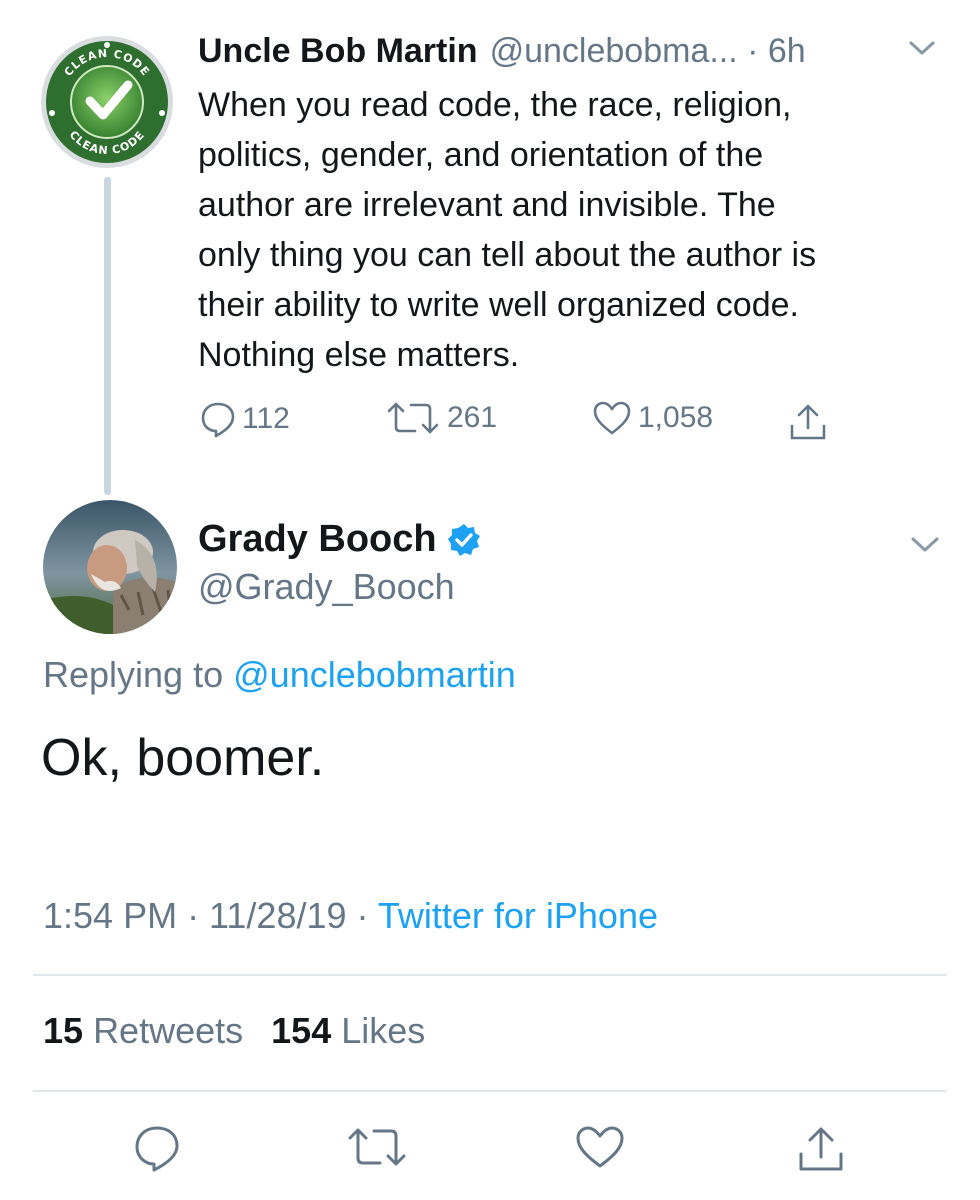  Describe the element at coordinates (210, 915) in the screenshot. I see `tweet-time: 1:54 PM · 11/28/19 ·` at that location.